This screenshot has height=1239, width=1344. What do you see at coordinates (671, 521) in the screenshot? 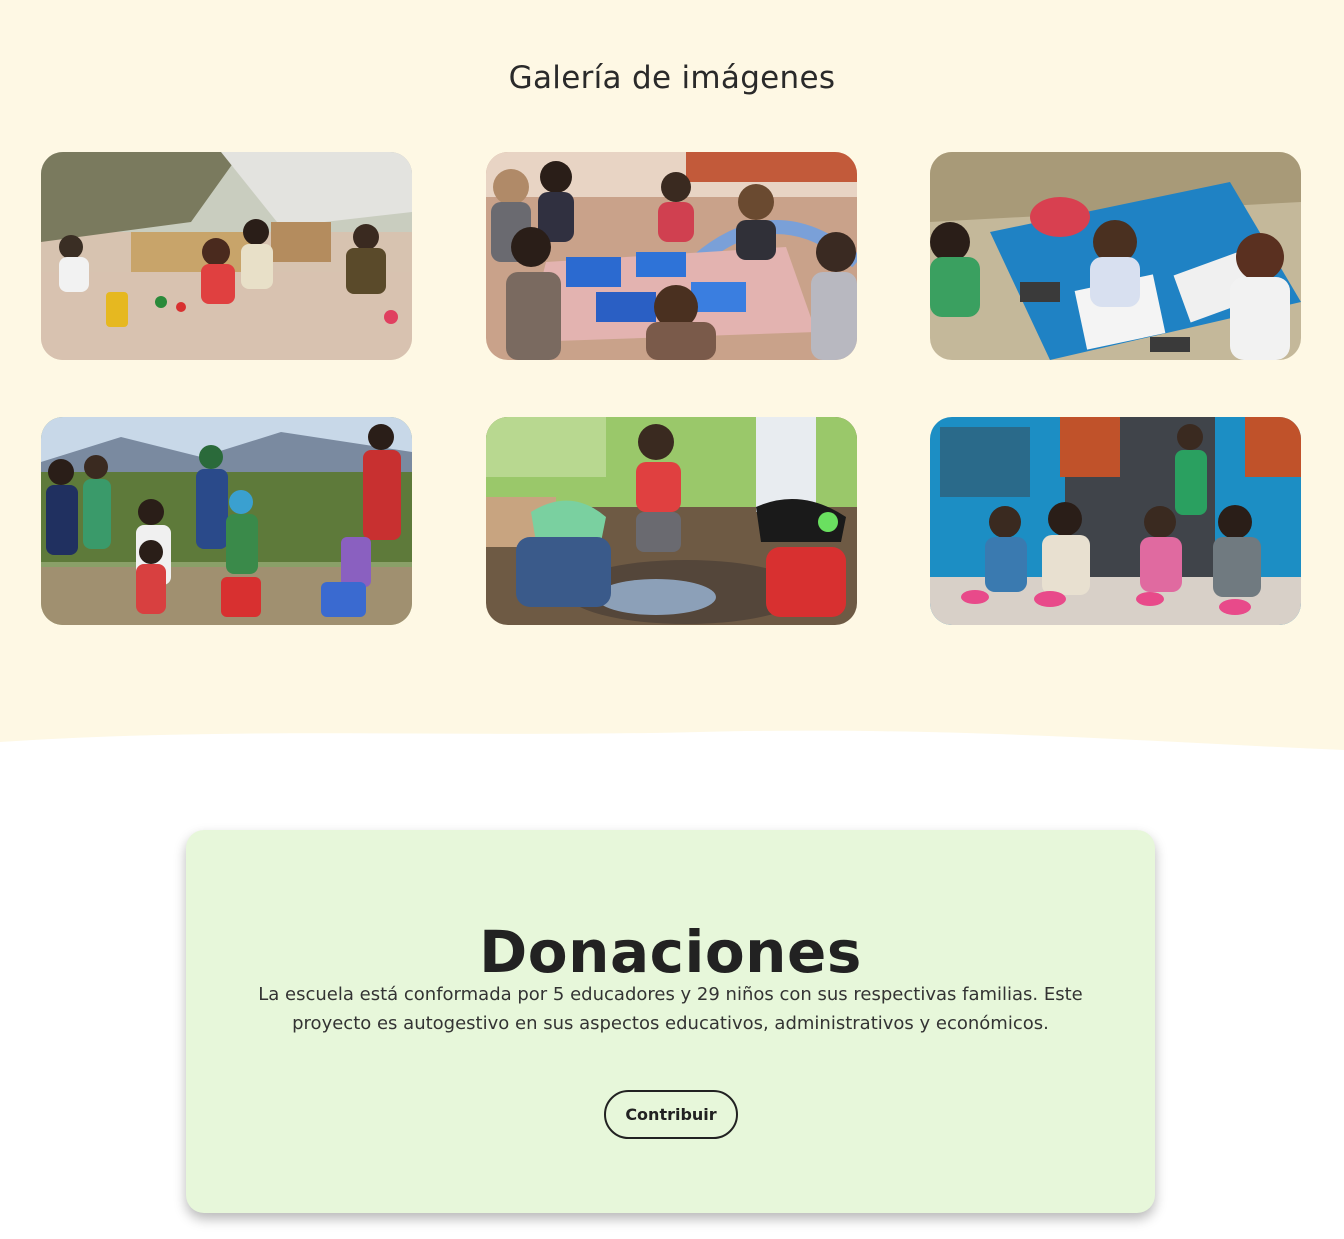
I see `gallery-photo-mud-play` at bounding box center [671, 521].